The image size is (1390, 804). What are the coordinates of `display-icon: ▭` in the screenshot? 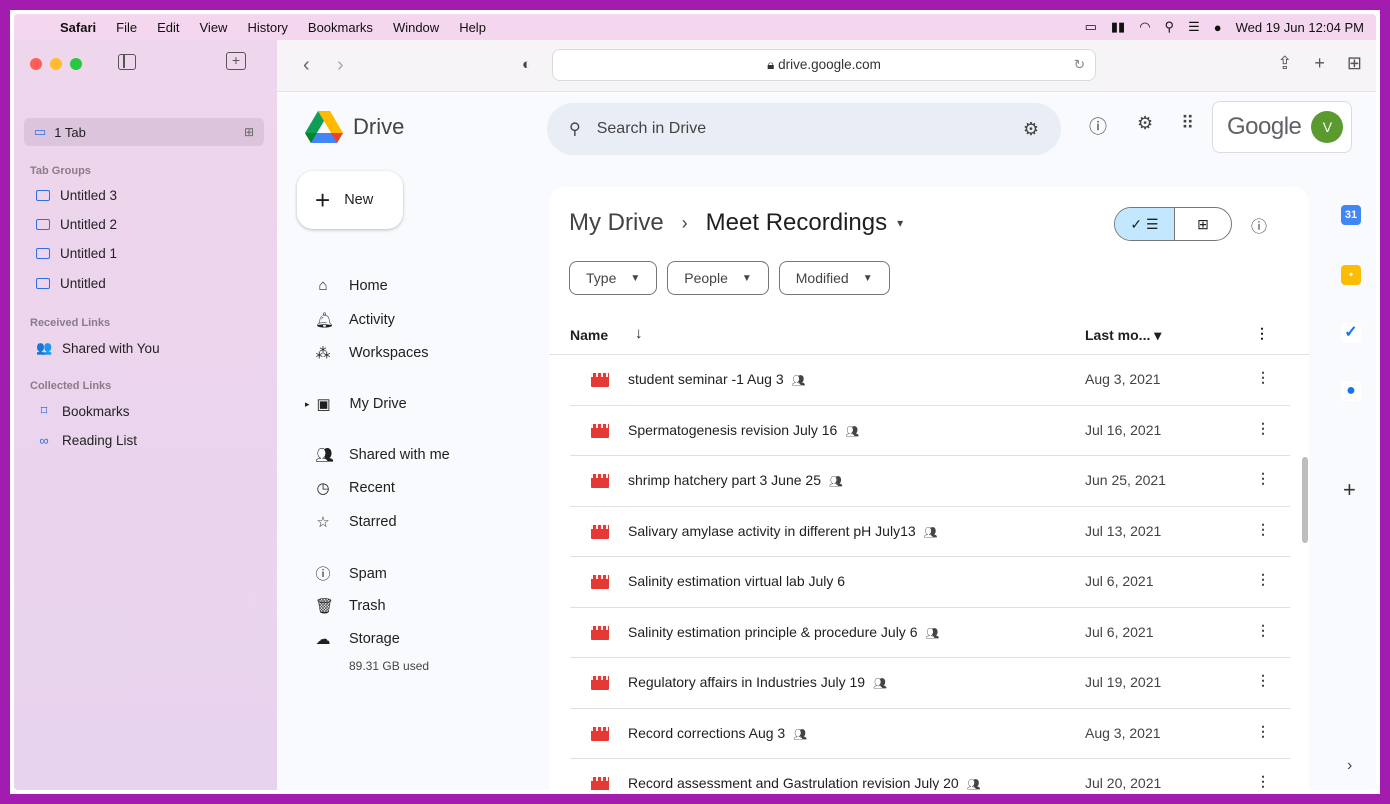 It's located at (1091, 27).